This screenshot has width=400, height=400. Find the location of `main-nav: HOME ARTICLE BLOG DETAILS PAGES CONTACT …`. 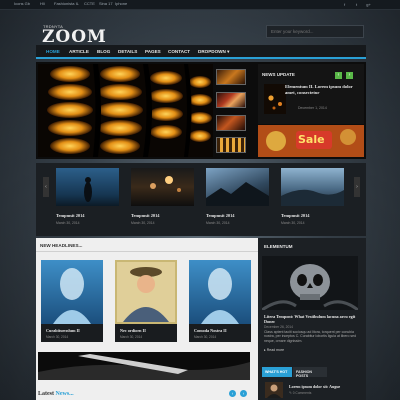

main-nav: HOME ARTICLE BLOG DETAILS PAGES CONTACT … is located at coordinates (201, 52).